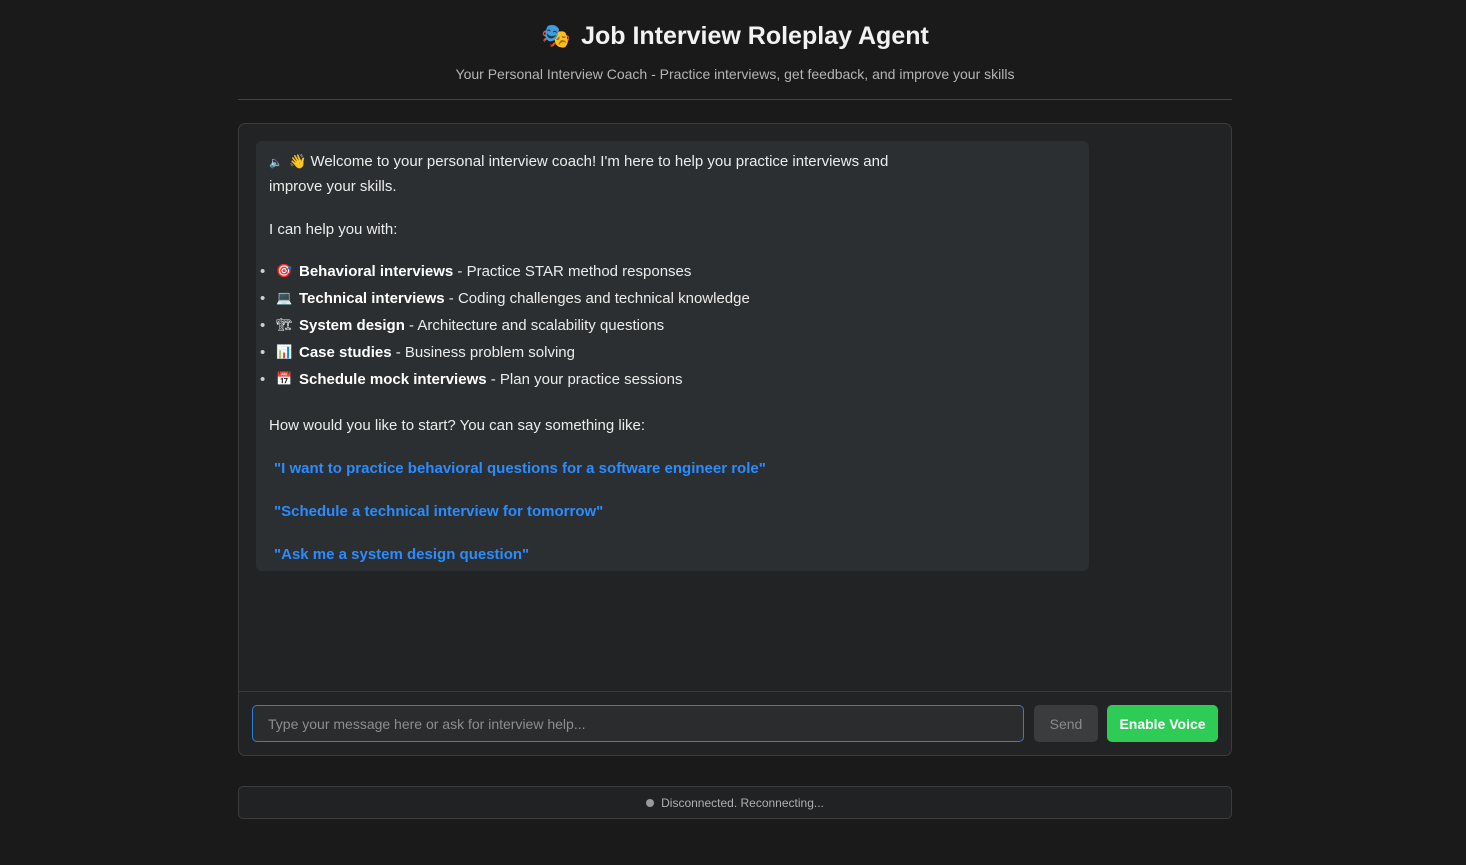 The image size is (1466, 865). I want to click on example-prompt-system-design: "Ask me a system design question", so click(672, 564).